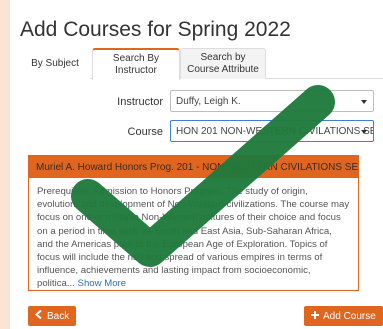  What do you see at coordinates (140, 102) in the screenshot?
I see `instructor-label: Instructor` at bounding box center [140, 102].